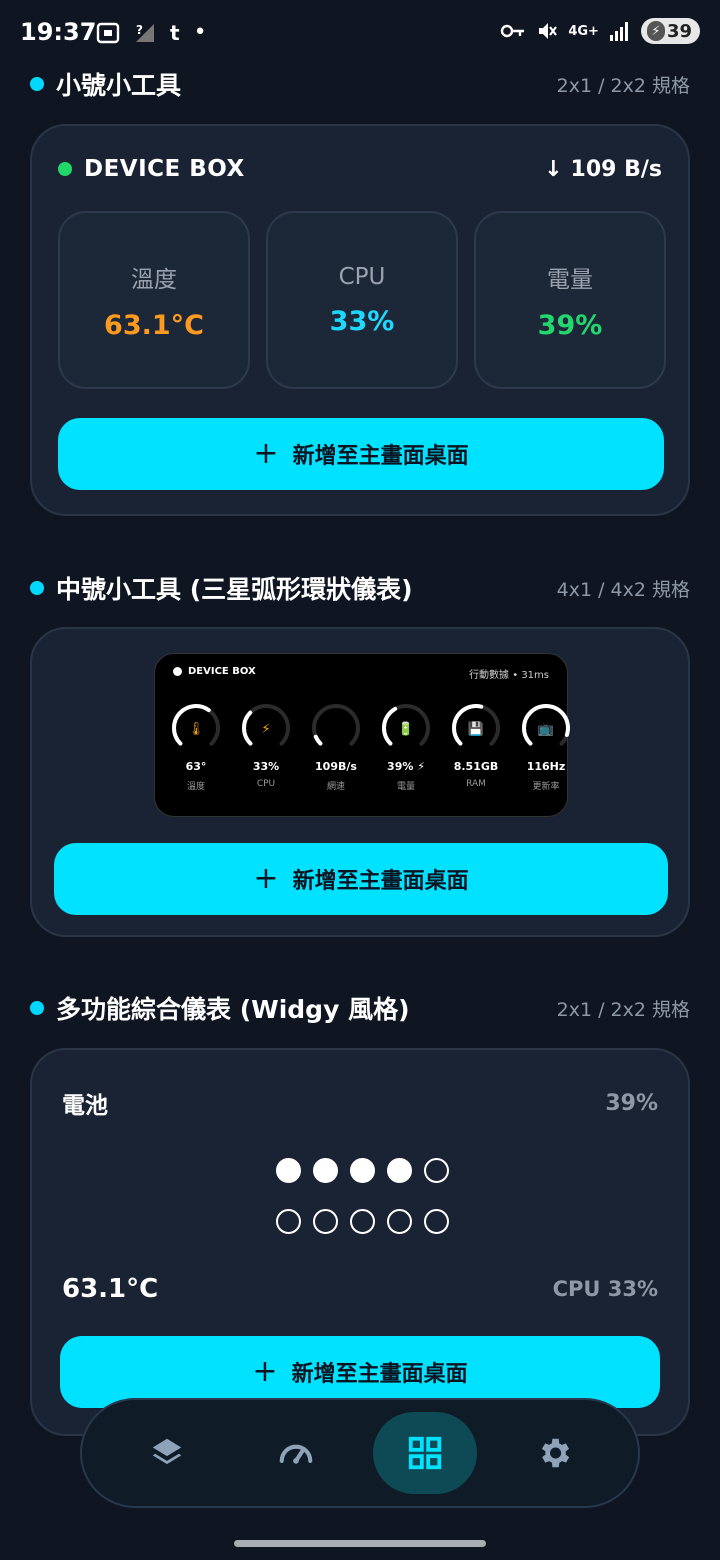 This screenshot has width=720, height=1560. Describe the element at coordinates (154, 325) in the screenshot. I see `tile-value: 63.1°C` at that location.